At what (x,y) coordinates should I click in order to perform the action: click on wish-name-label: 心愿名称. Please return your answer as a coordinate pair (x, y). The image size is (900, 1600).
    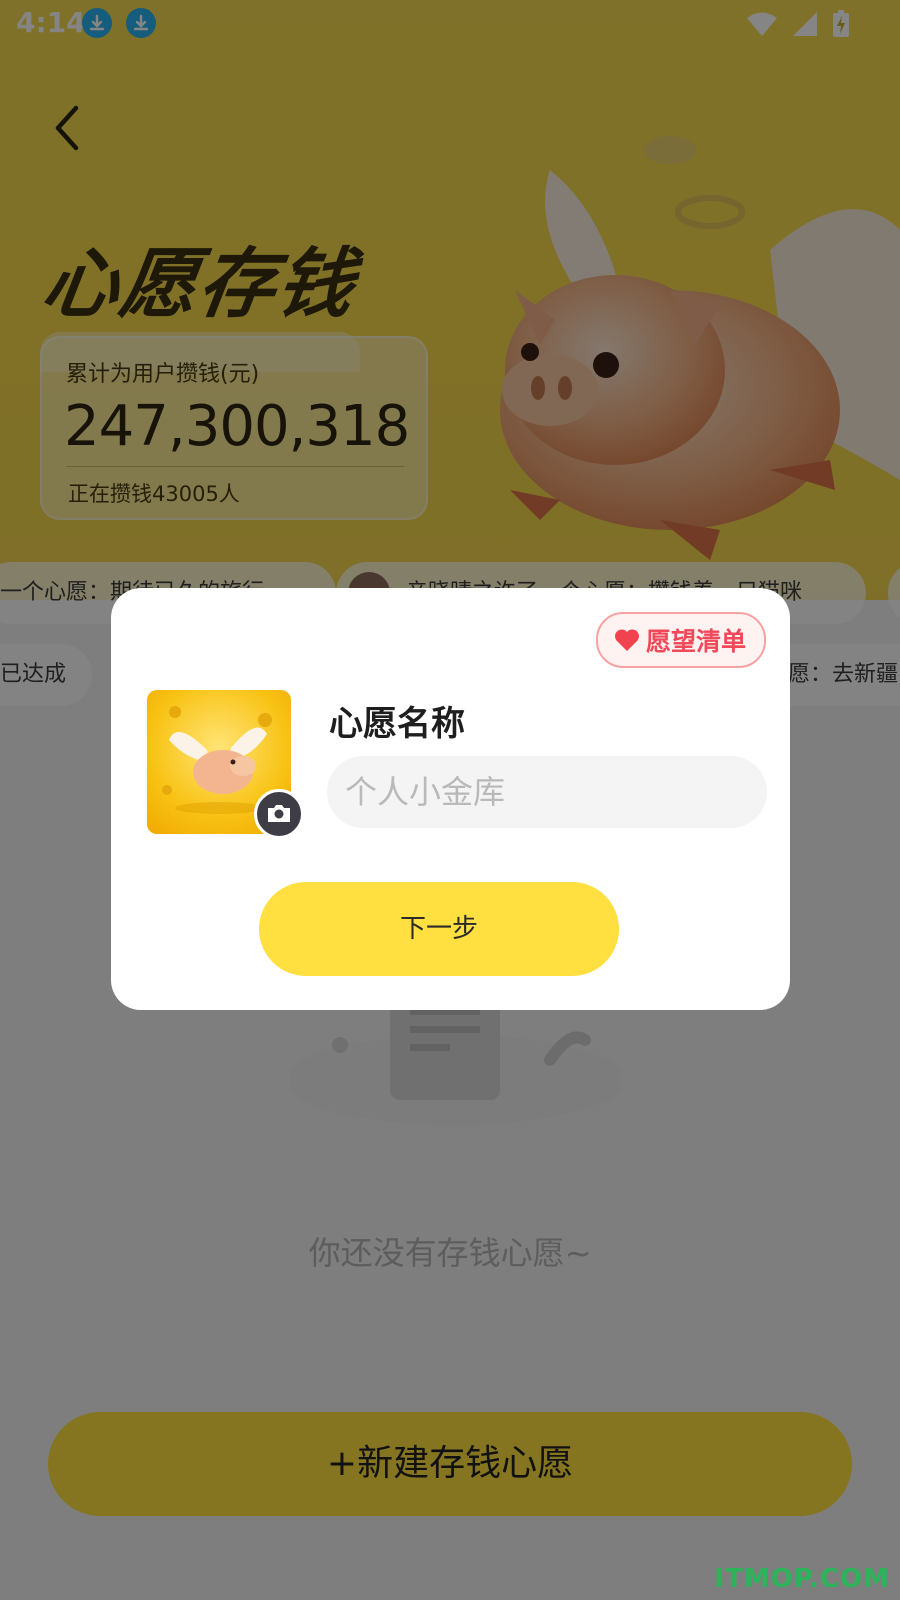
    Looking at the image, I should click on (397, 724).